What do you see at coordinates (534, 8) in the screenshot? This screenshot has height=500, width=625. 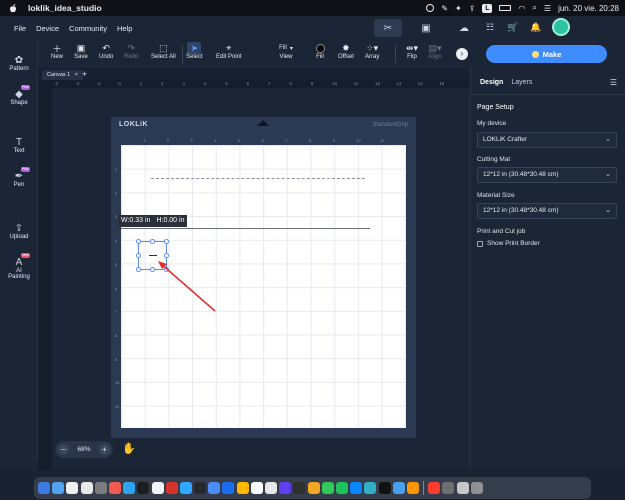 I see `search-icon: ⌕` at bounding box center [534, 8].